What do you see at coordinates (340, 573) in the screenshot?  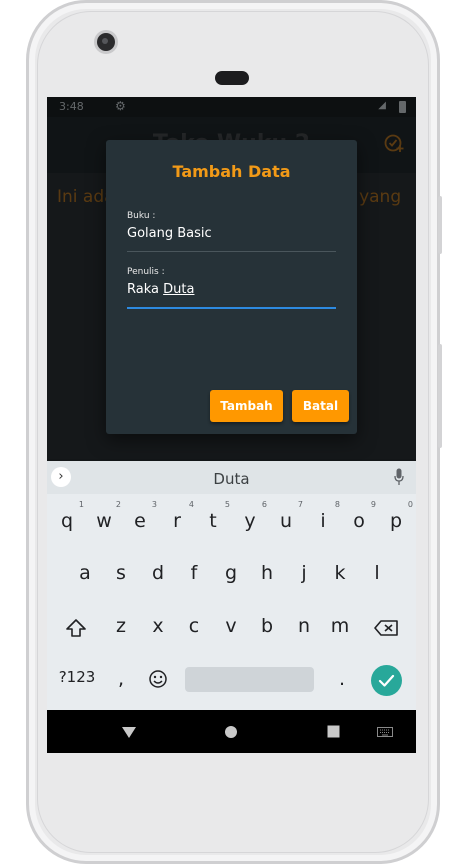 I see `key-k: k` at bounding box center [340, 573].